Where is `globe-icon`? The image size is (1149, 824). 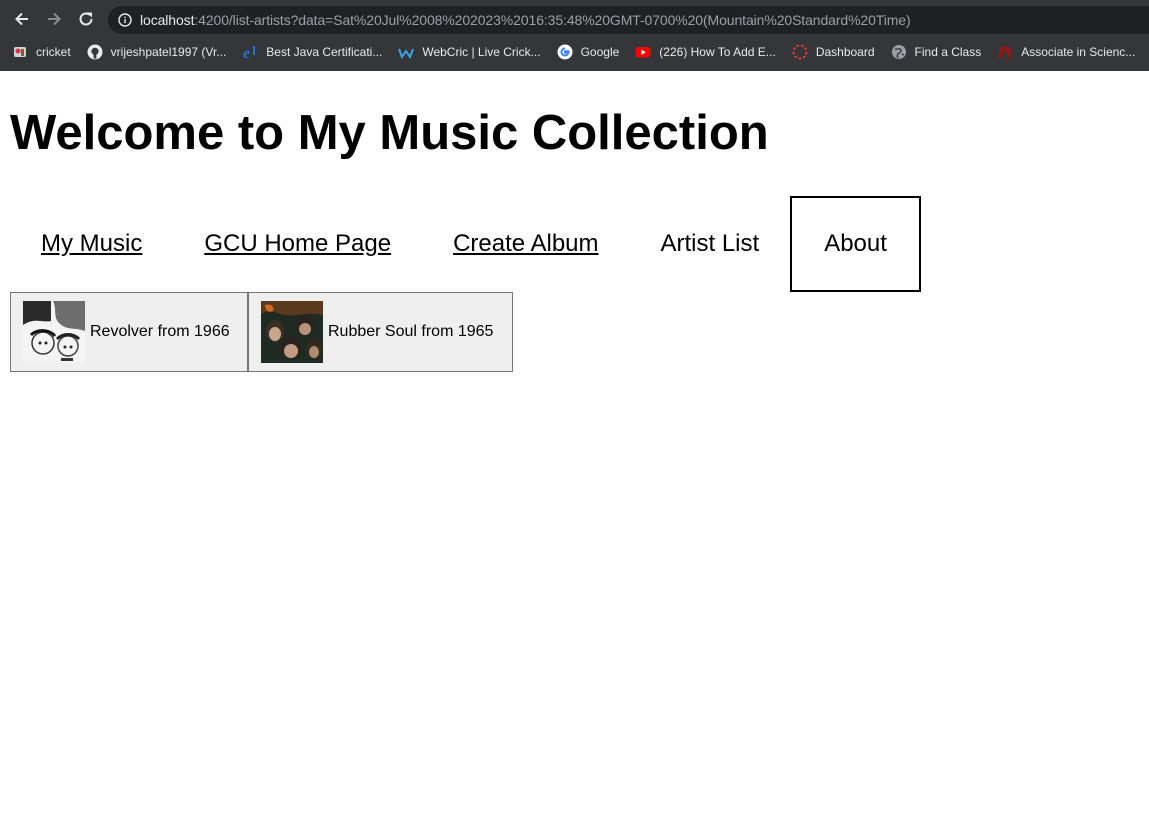
globe-icon is located at coordinates (899, 52).